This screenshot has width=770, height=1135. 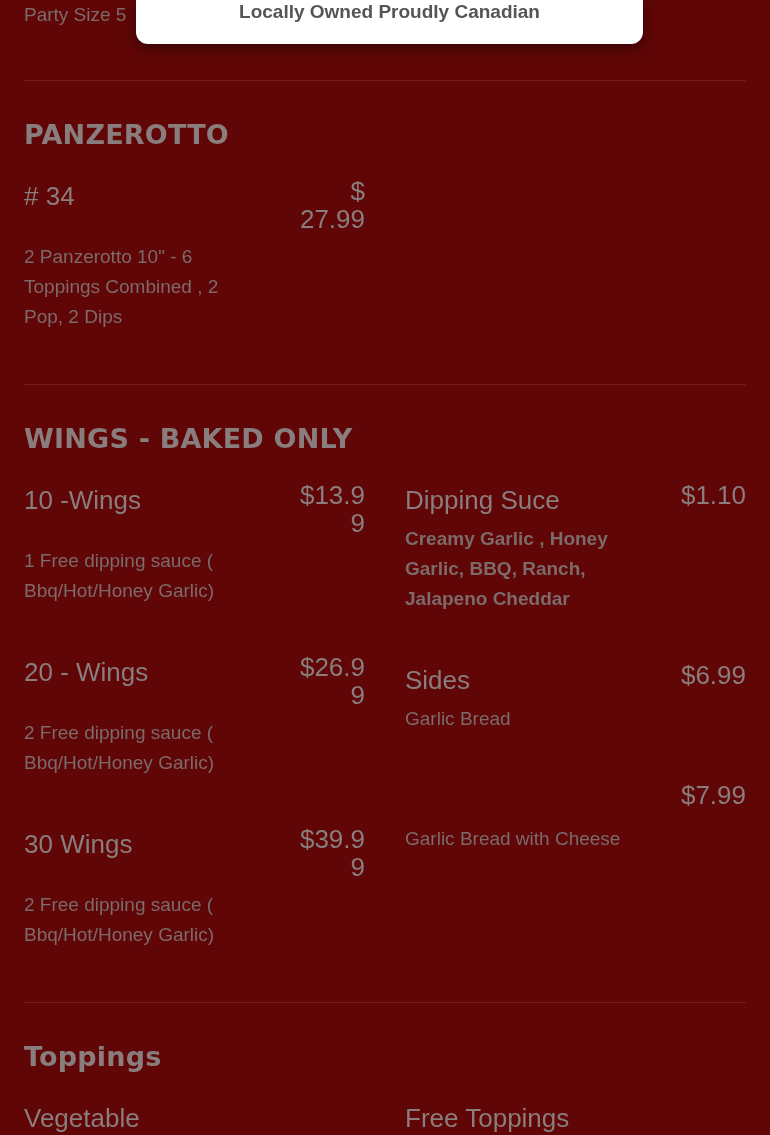 What do you see at coordinates (82, 1117) in the screenshot?
I see `item-name: Vegetable` at bounding box center [82, 1117].